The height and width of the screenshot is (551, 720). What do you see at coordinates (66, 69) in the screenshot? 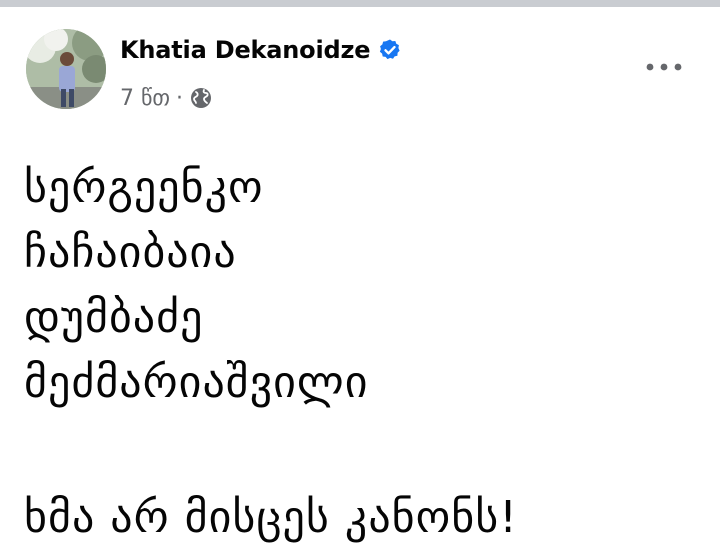
I see `author-avatar` at bounding box center [66, 69].